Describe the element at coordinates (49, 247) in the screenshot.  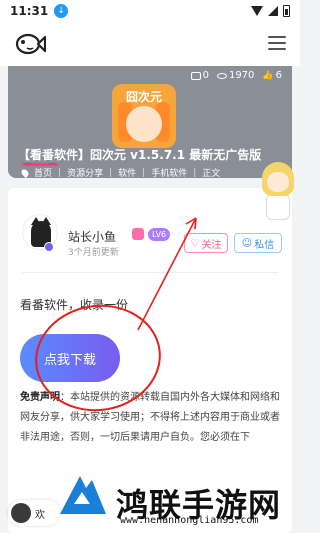
I see `verified-badge-icon` at that location.